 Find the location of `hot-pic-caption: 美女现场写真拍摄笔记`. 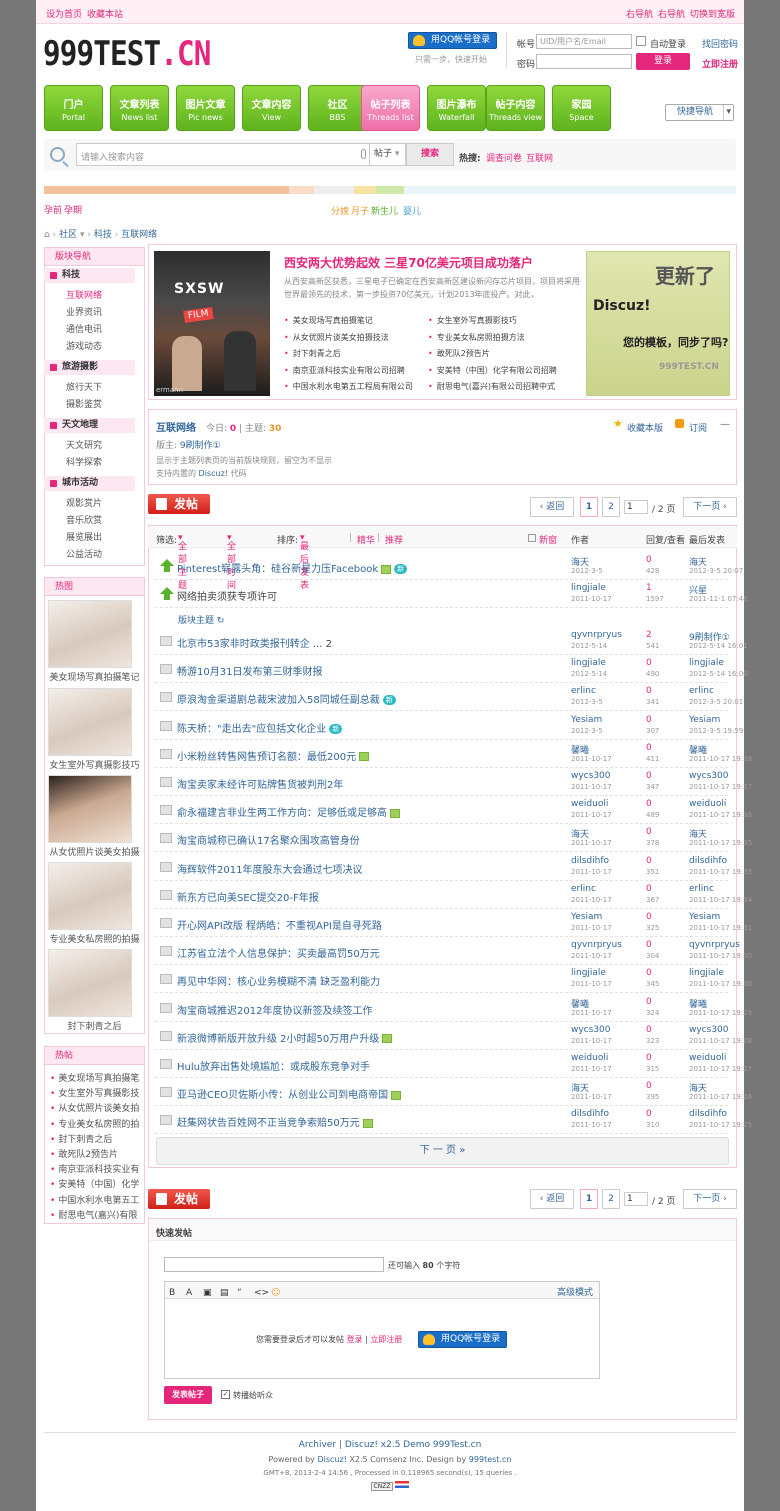

hot-pic-caption: 美女现场写真拍摄笔记 is located at coordinates (94, 676).